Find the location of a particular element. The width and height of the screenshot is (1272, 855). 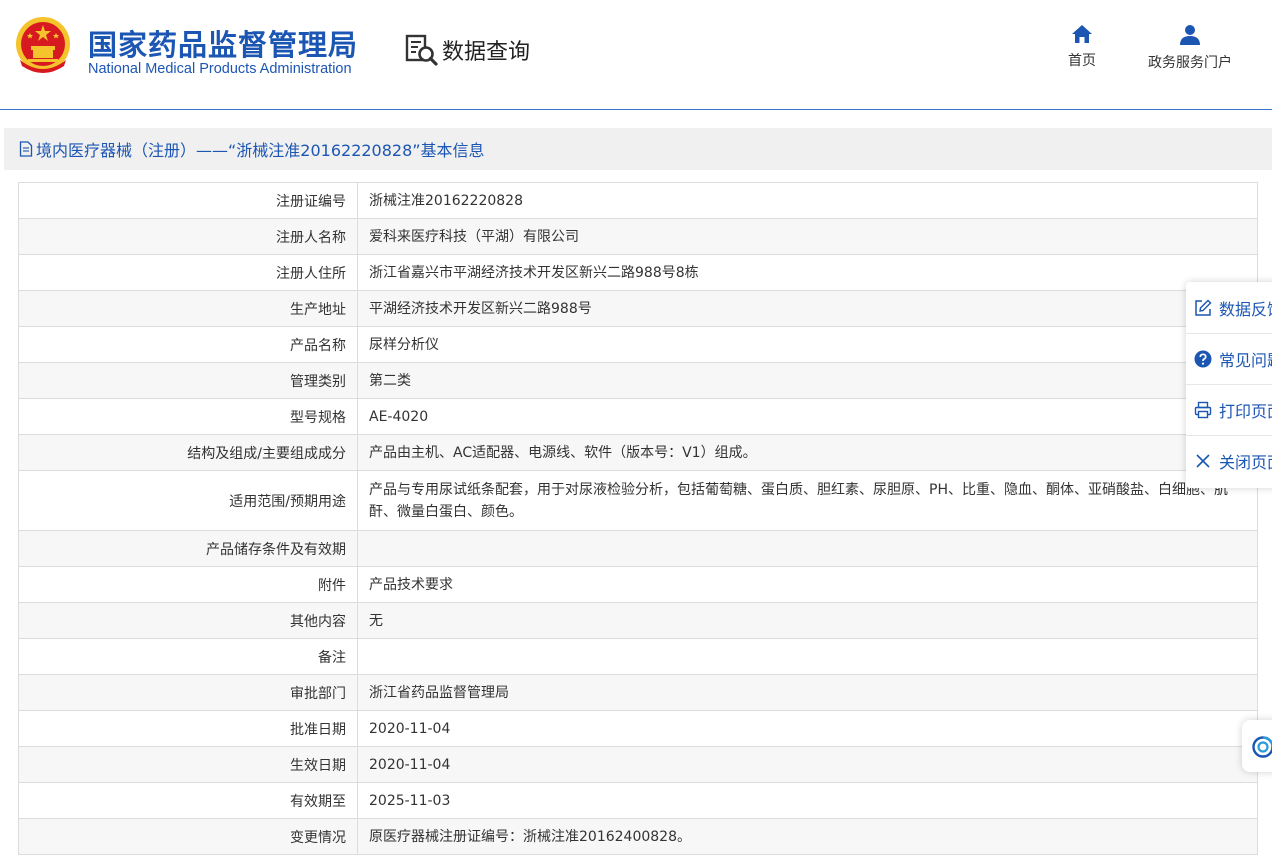

table-row: 备注 is located at coordinates (638, 656).